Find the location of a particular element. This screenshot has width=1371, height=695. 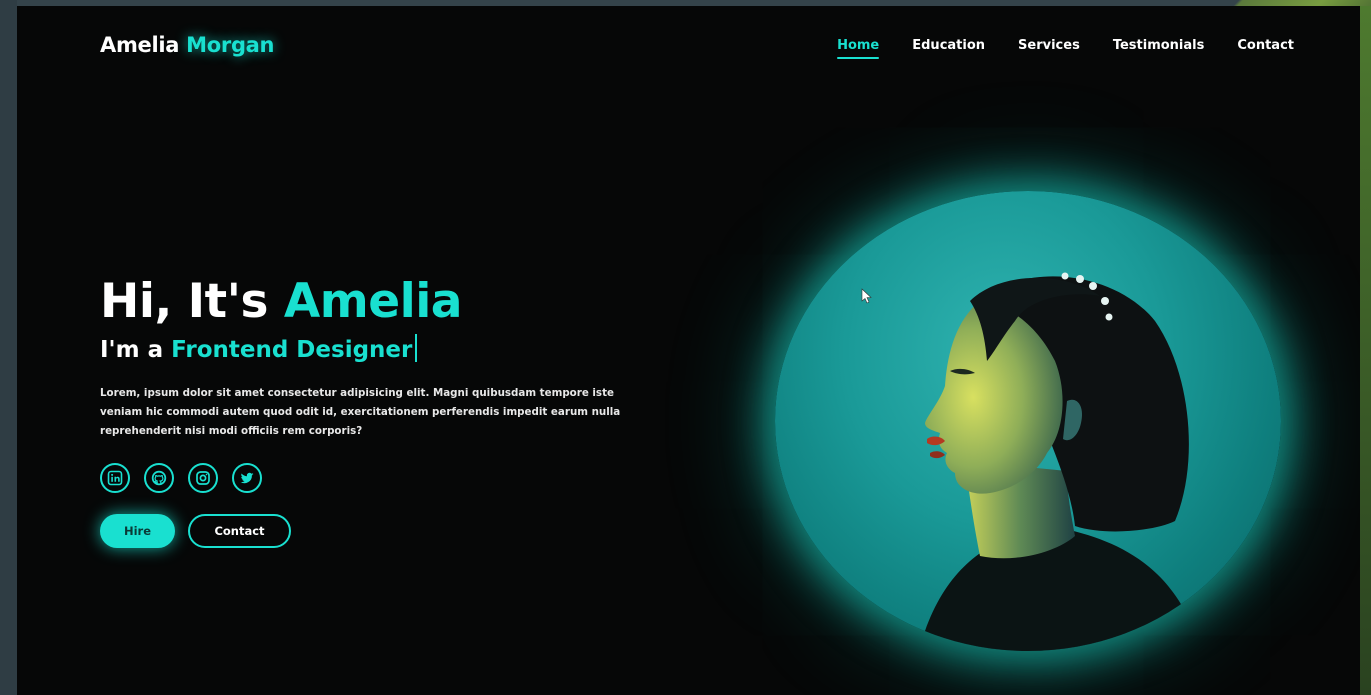

twitter-link is located at coordinates (247, 478).